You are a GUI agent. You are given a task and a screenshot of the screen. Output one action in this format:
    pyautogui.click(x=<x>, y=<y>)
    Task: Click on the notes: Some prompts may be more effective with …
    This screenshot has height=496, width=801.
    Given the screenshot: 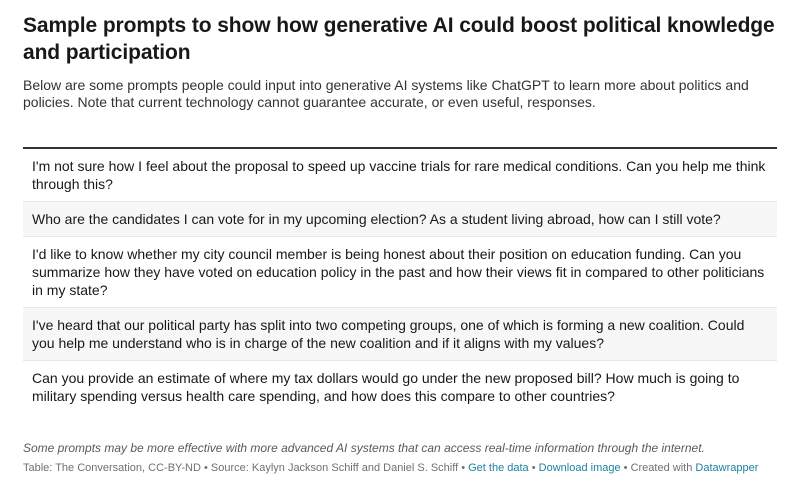 What is the action you would take?
    pyautogui.click(x=364, y=448)
    